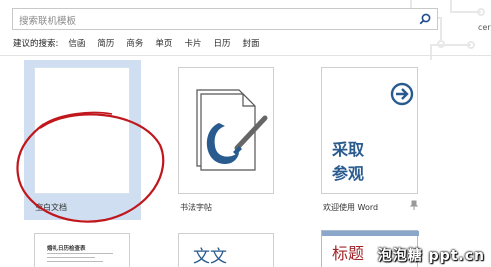 The height and width of the screenshot is (267, 491). Describe the element at coordinates (163, 43) in the screenshot. I see `suggest-link-flyer: 单页` at that location.